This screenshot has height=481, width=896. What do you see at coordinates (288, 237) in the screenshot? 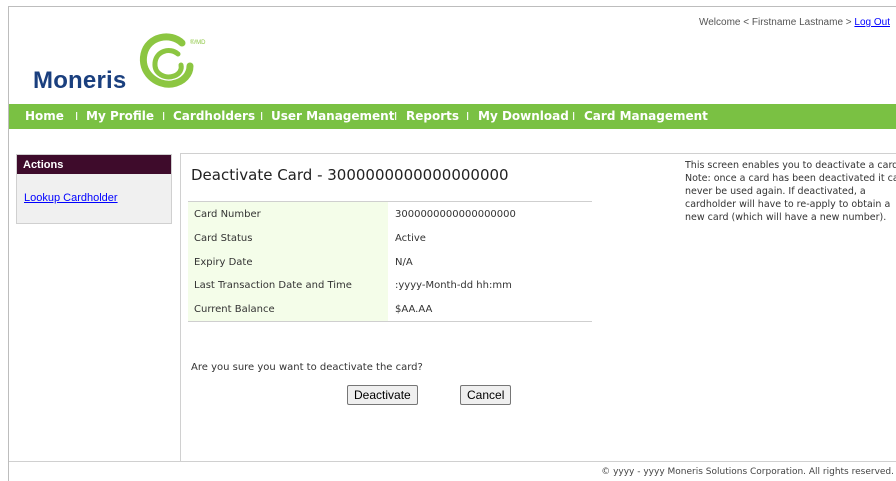
I see `row-label: Card Status` at bounding box center [288, 237].